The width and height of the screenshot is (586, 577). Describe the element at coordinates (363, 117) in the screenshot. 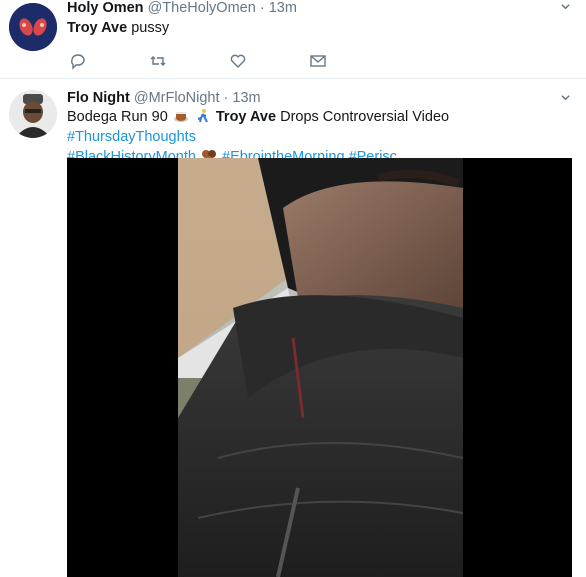

I see `tweet-text-part: Drops Controversial Video` at that location.